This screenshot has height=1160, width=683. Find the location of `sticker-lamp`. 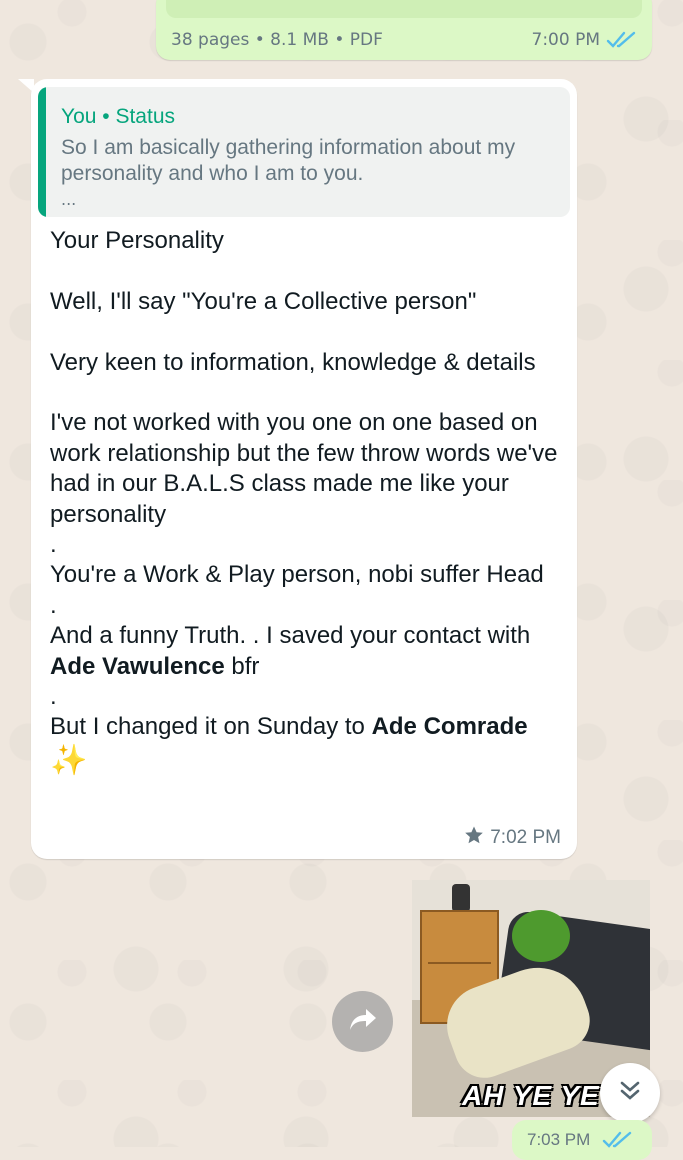

sticker-lamp is located at coordinates (461, 898).